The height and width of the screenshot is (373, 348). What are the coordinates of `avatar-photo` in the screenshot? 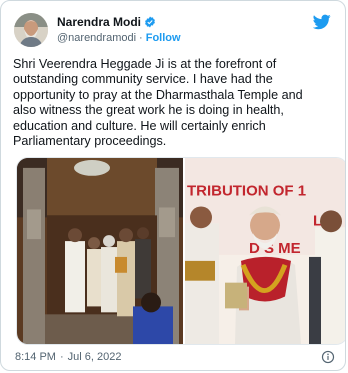 It's located at (31, 30).